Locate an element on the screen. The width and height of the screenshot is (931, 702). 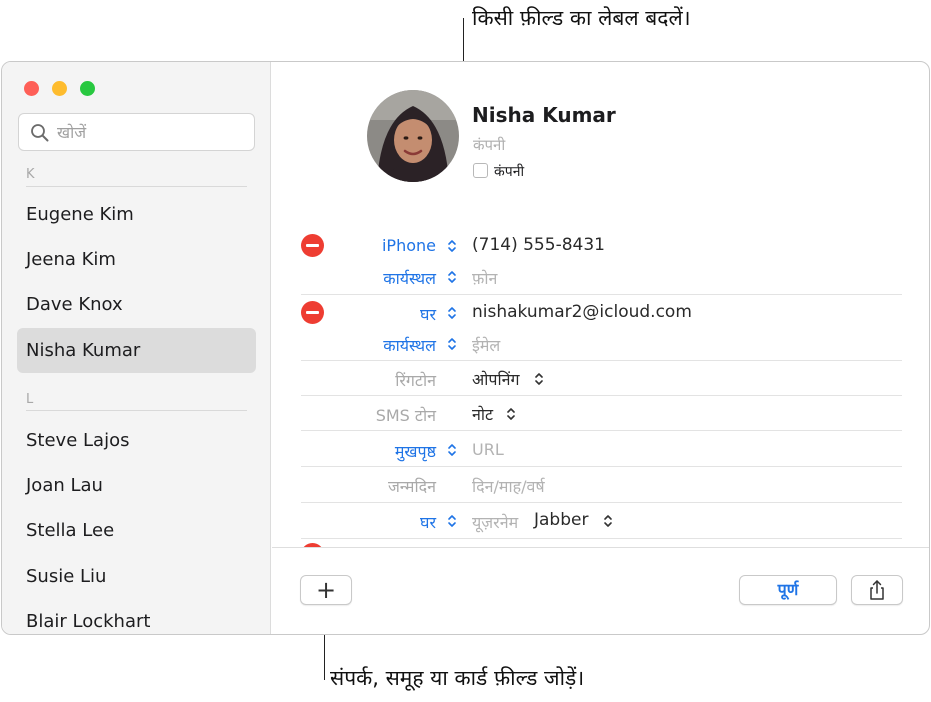
homepage-input: URL is located at coordinates (488, 449).